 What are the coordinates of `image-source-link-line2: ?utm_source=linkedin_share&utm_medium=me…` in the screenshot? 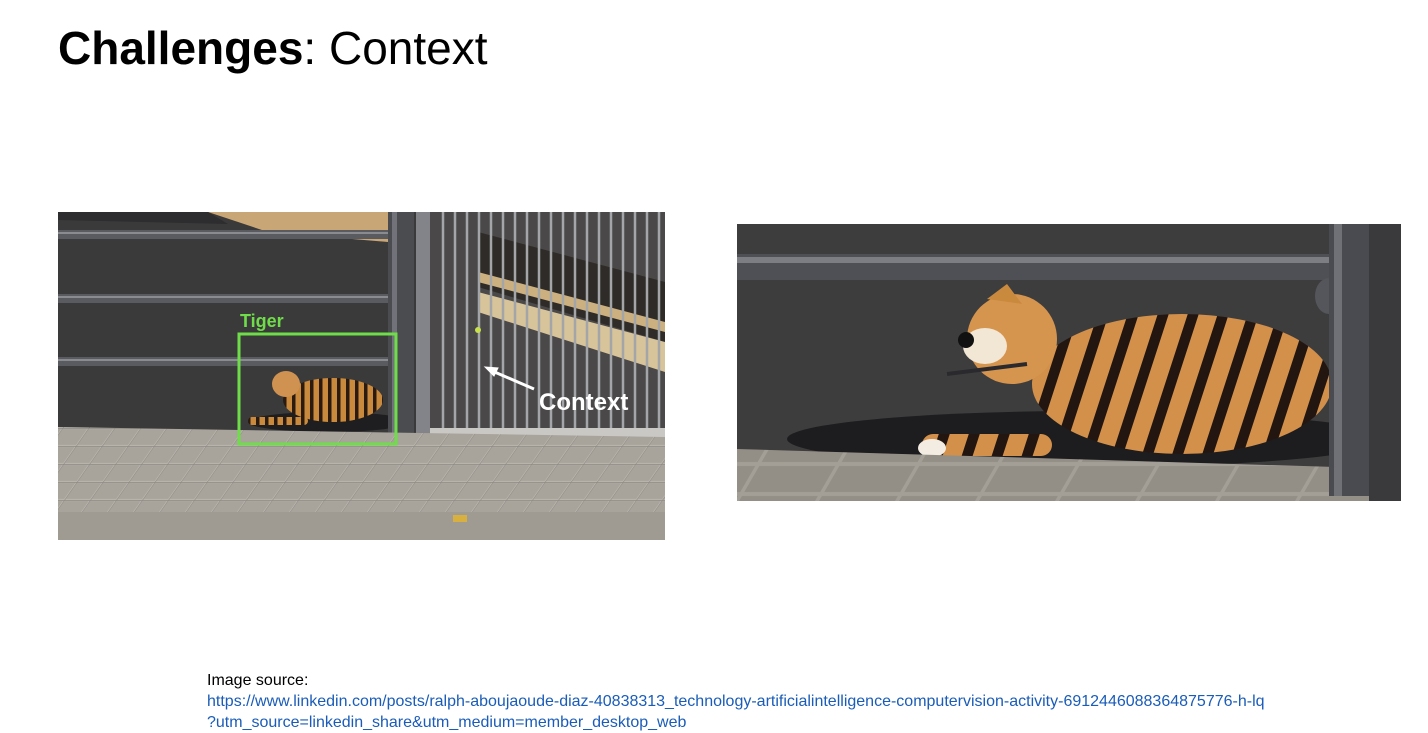 It's located at (814, 722).